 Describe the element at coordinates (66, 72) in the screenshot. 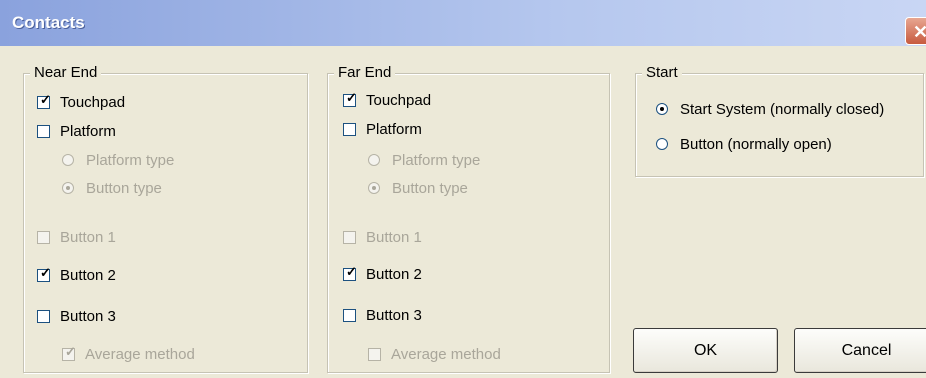

I see `near-end-legend: Near End` at that location.